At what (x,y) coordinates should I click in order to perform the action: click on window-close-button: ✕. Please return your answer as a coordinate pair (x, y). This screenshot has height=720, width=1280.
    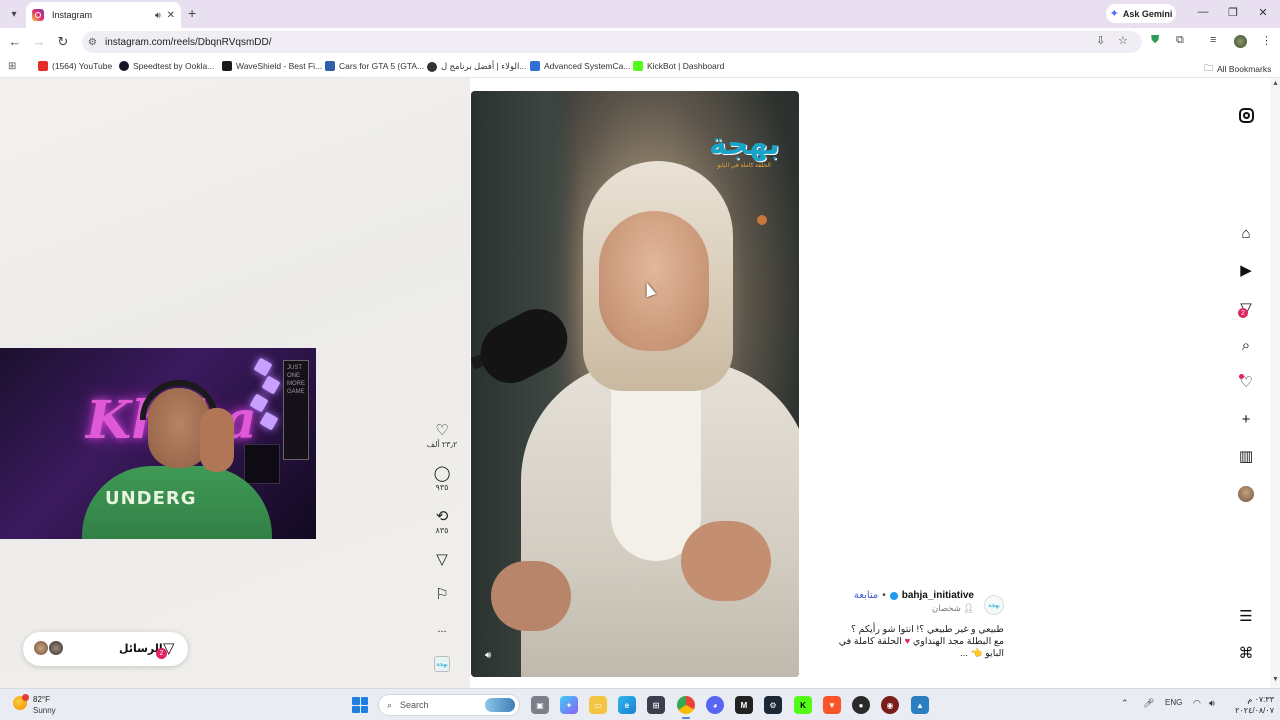
    Looking at the image, I should click on (1263, 12).